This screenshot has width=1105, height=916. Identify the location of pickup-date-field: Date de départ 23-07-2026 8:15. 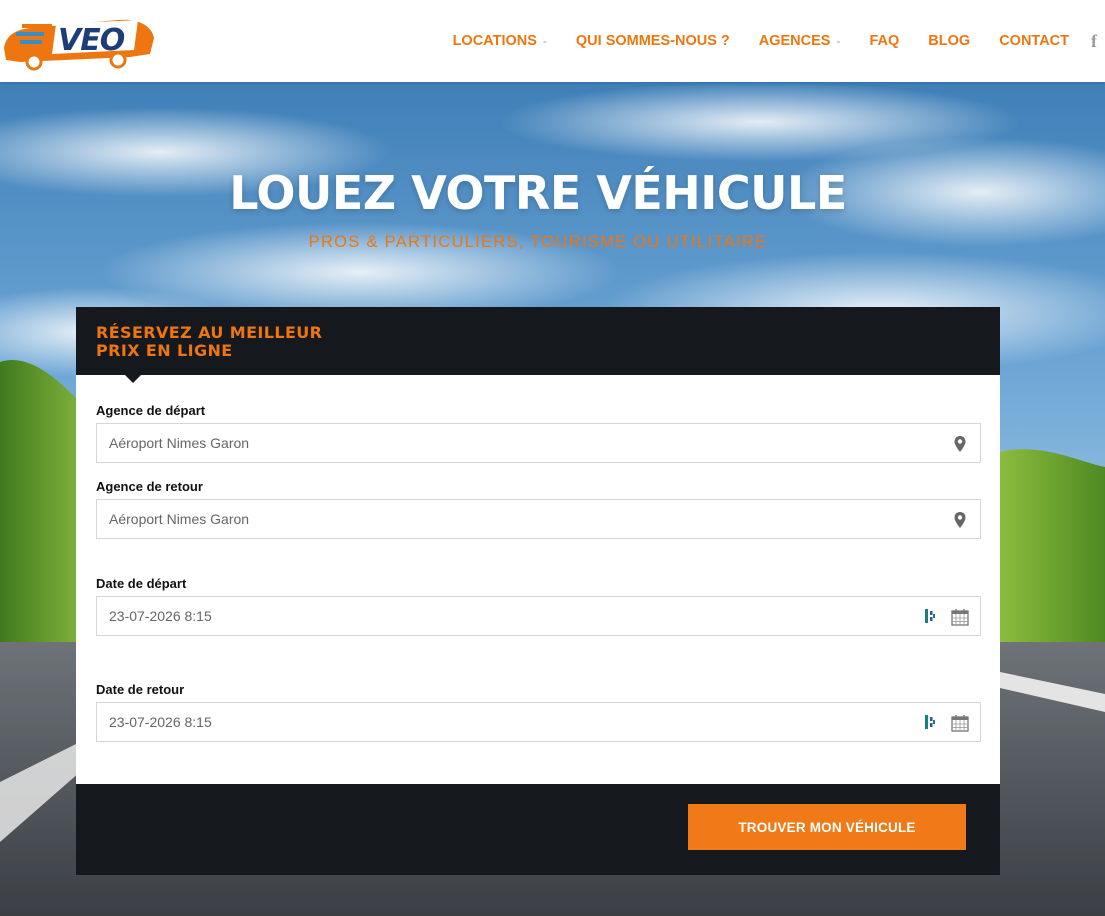
(538, 606).